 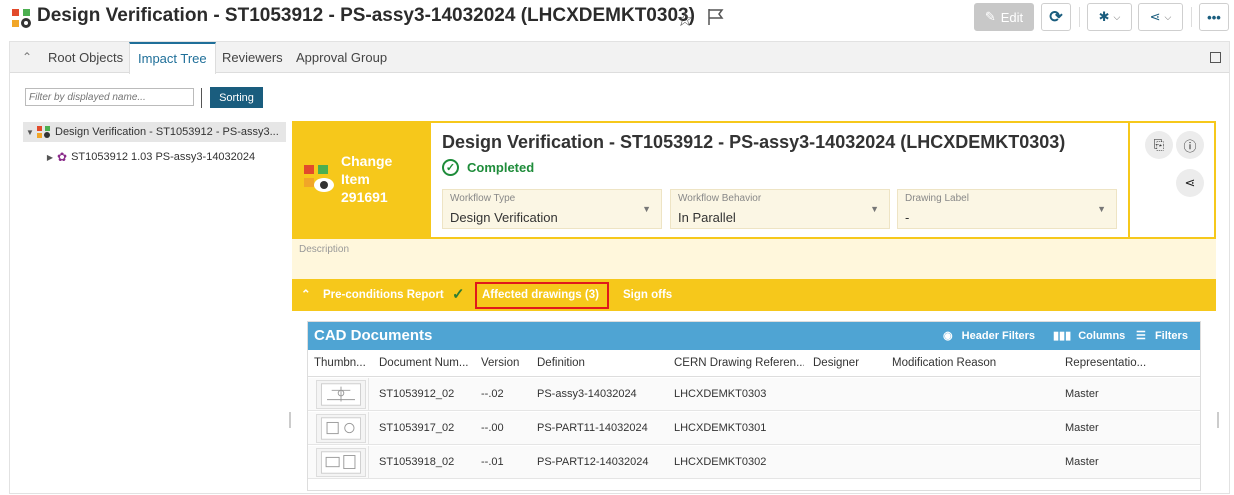 I want to click on columns-button: ▮▮▮ Columns, so click(x=1089, y=336).